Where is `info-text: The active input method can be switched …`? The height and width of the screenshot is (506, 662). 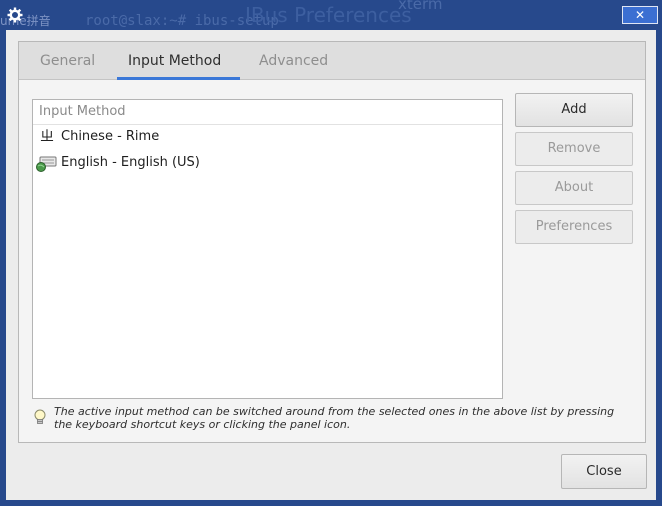 info-text: The active input method can be switched … is located at coordinates (334, 418).